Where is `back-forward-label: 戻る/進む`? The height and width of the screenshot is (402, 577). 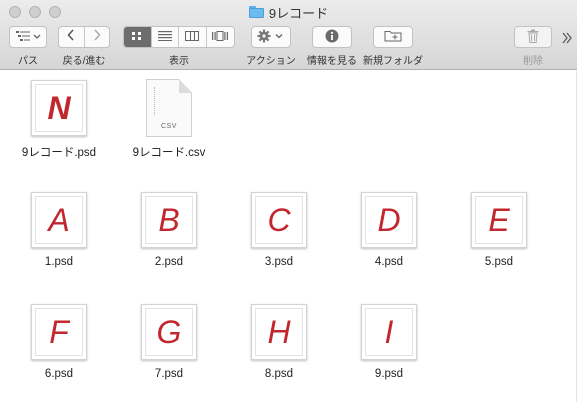
back-forward-label: 戻る/進む is located at coordinates (84, 61).